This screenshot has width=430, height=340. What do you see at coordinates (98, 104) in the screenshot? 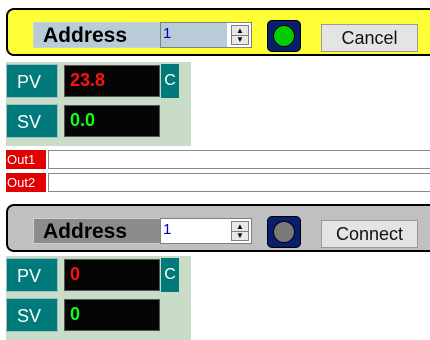
I see `controller-1-readouts: PV 23.8 C SV 0.0` at bounding box center [98, 104].